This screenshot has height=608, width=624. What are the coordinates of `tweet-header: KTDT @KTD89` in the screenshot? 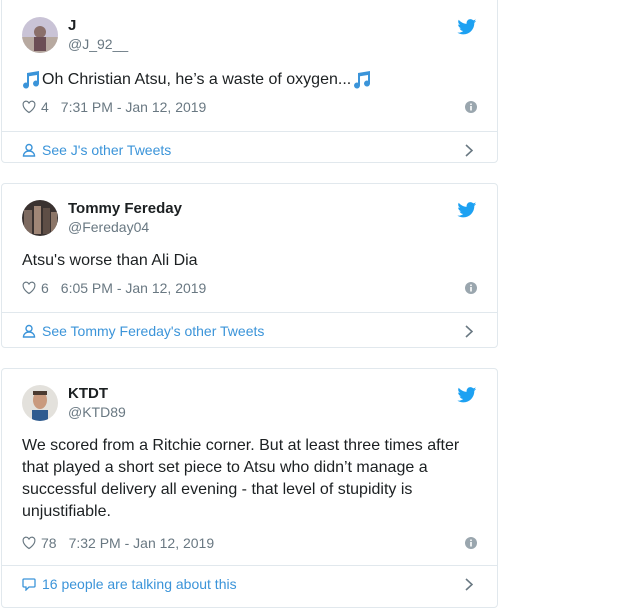 It's located at (249, 403).